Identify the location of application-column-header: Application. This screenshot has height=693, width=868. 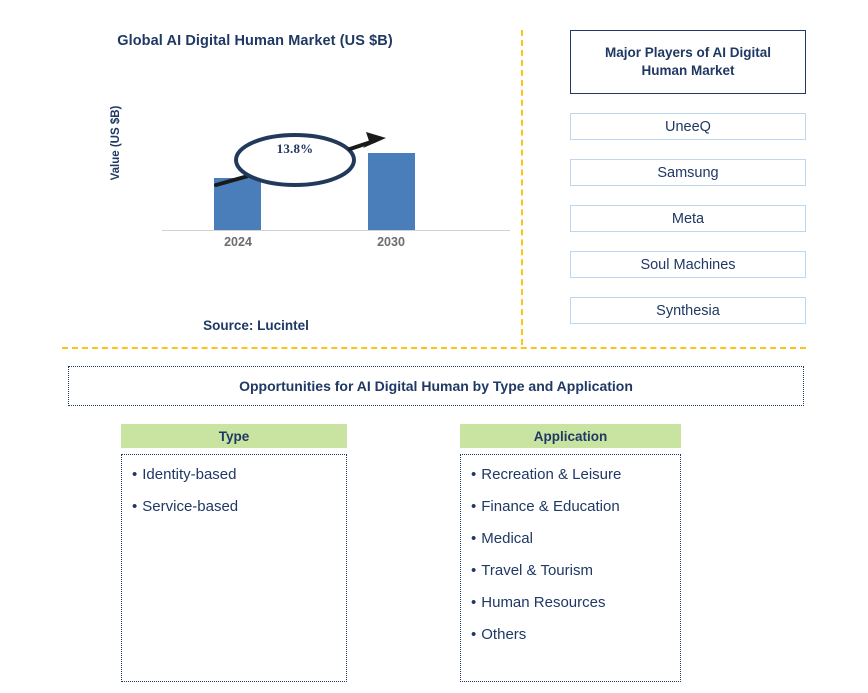
(570, 436).